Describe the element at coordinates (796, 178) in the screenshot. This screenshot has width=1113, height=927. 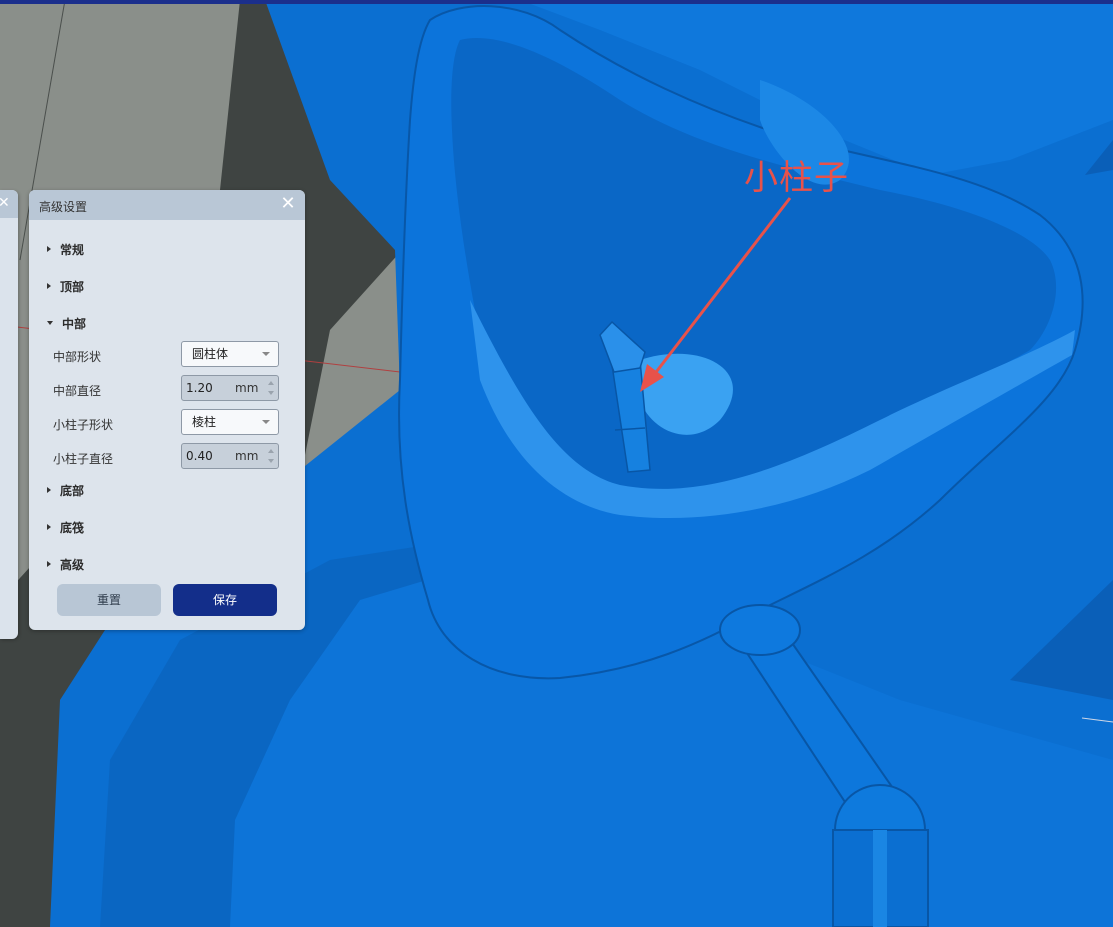
I see `annotation-label: 小柱子` at that location.